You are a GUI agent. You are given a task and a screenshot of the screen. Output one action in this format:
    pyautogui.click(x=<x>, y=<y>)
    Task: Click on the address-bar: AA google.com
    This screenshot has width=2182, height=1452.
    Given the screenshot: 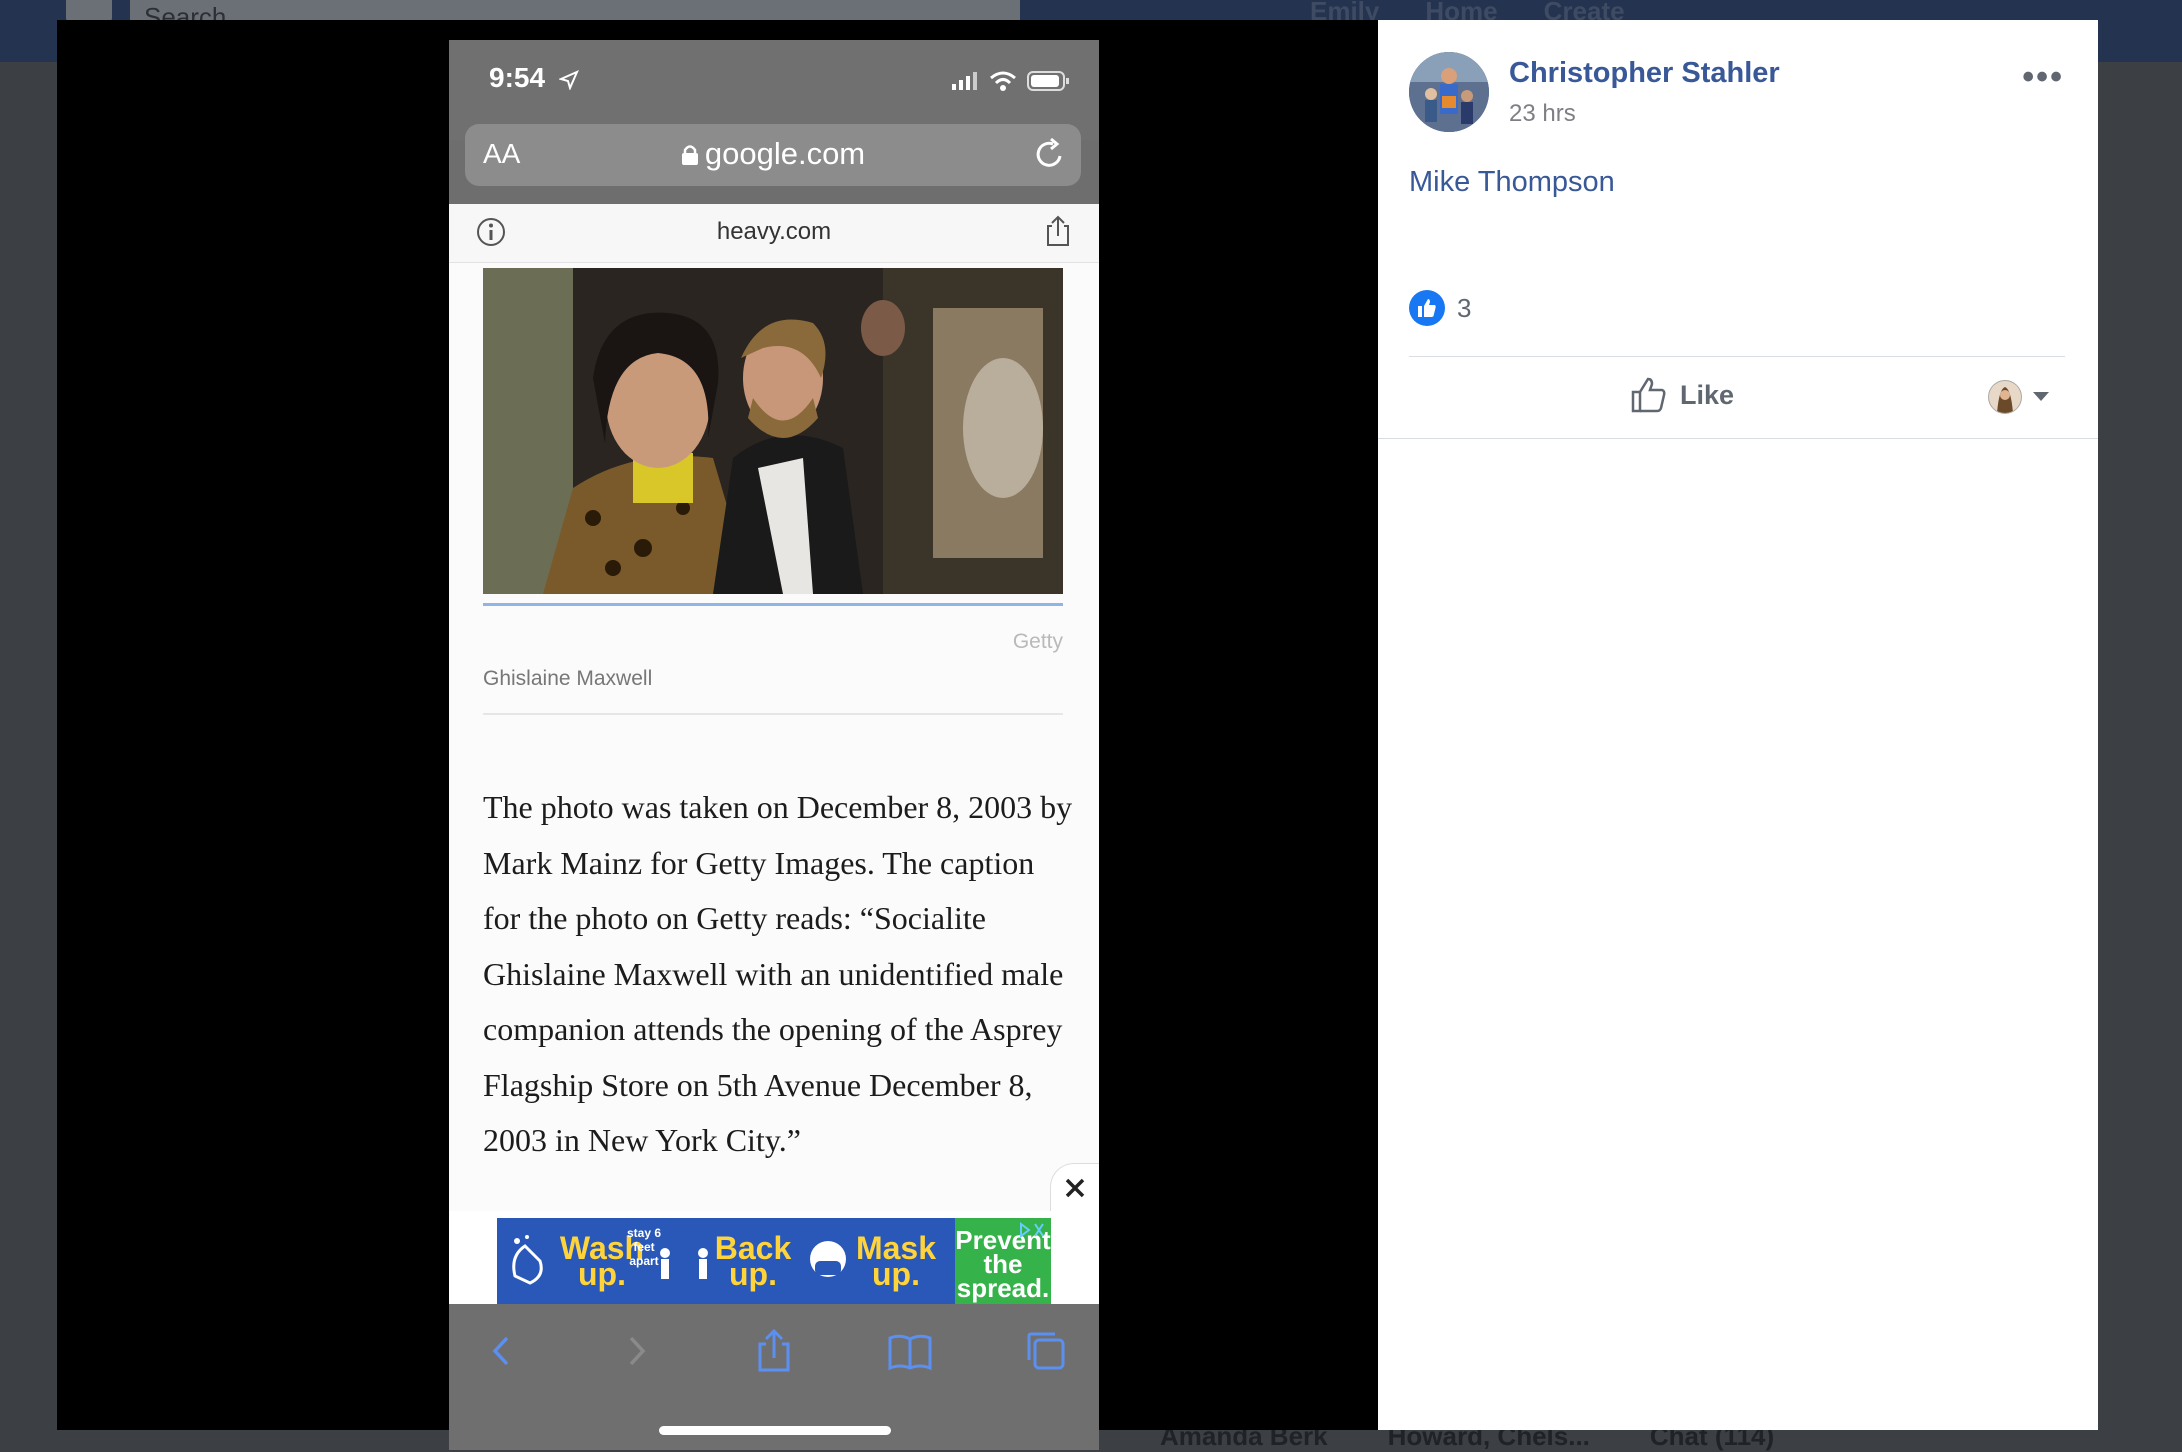 What is the action you would take?
    pyautogui.click(x=773, y=155)
    